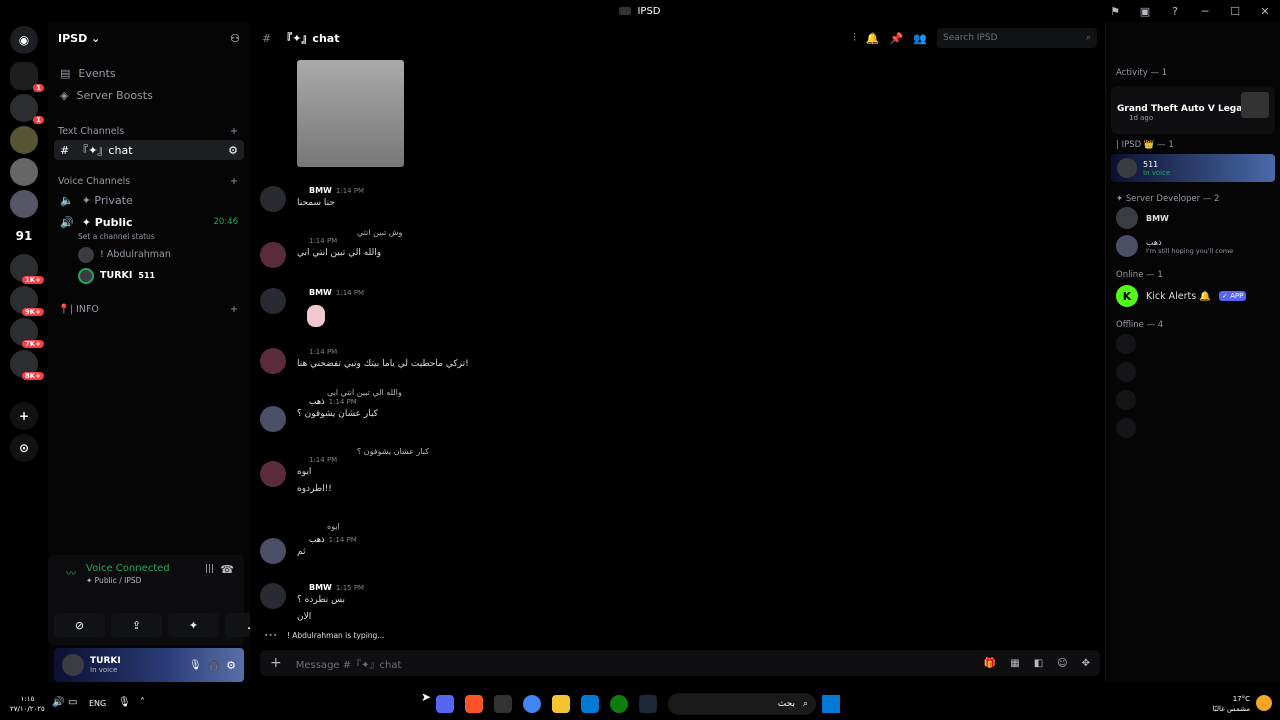 The image size is (1280, 720). Describe the element at coordinates (27, 365) in the screenshot. I see `server-icon: 8K+` at that location.